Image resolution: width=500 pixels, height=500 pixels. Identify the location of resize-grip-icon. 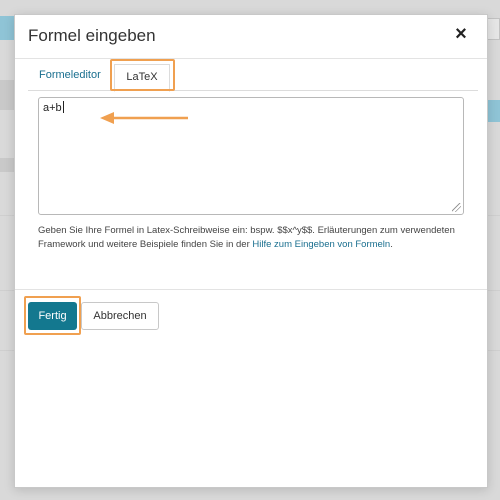
(456, 207).